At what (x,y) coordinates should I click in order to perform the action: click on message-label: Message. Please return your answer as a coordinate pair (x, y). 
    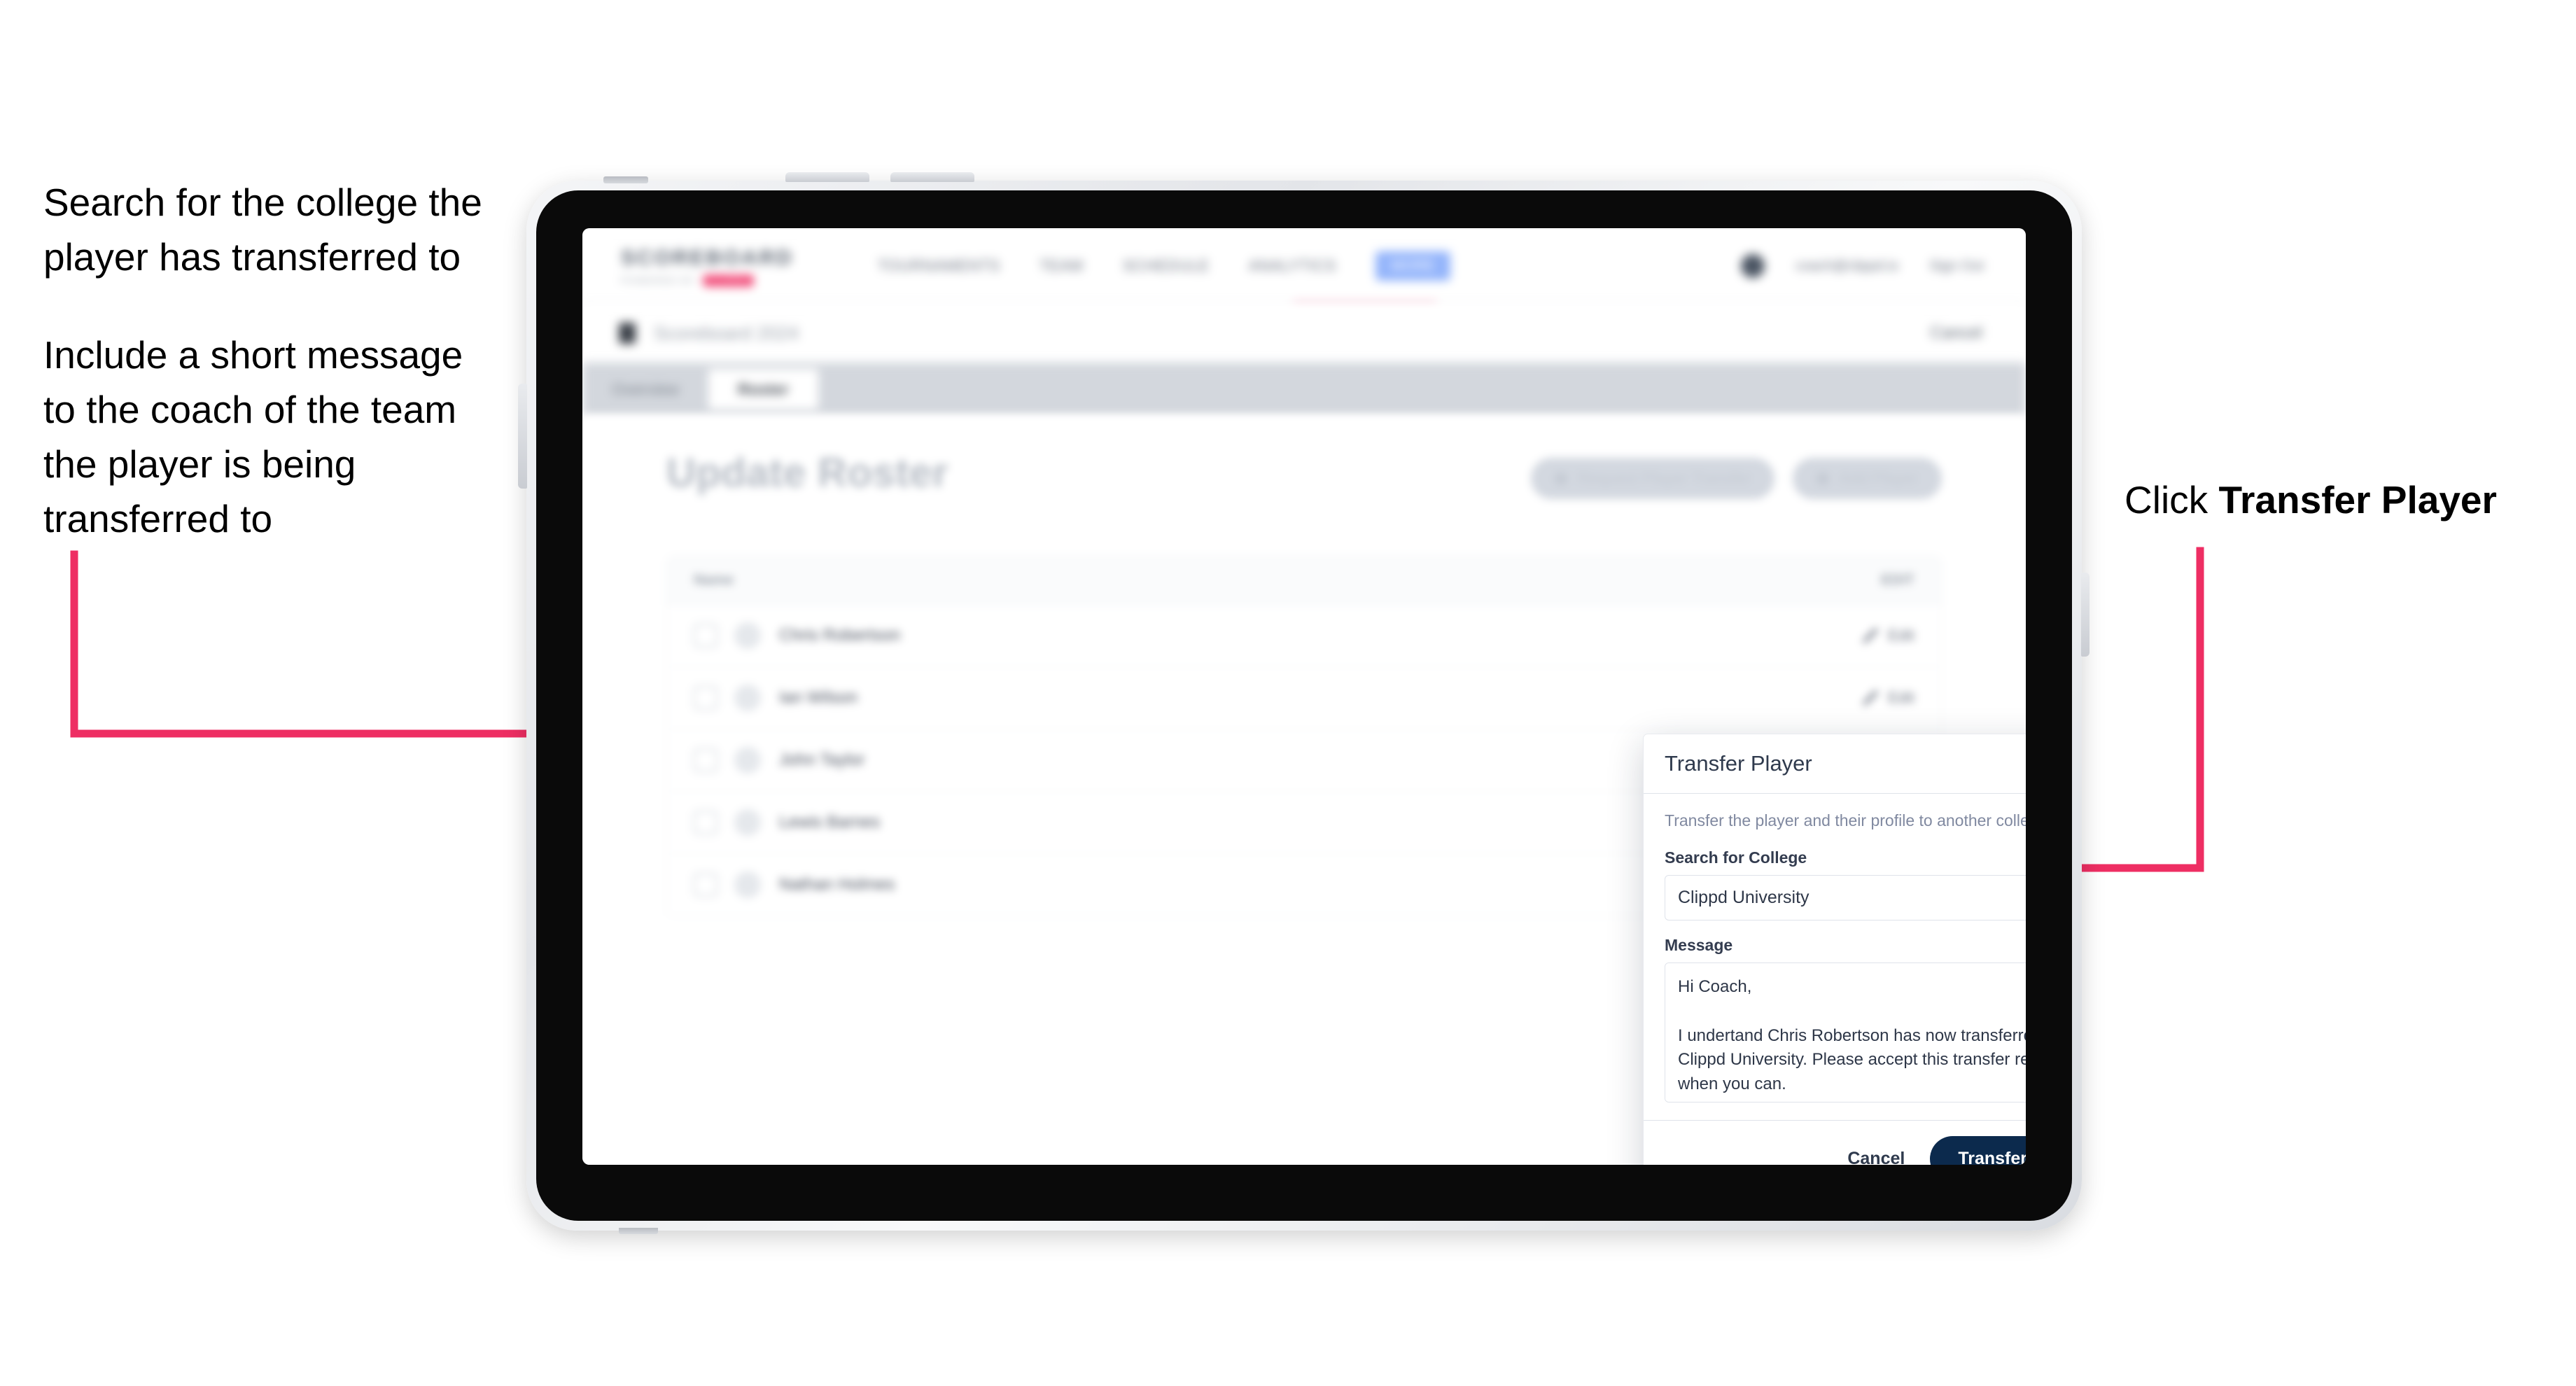
    Looking at the image, I should click on (1699, 945).